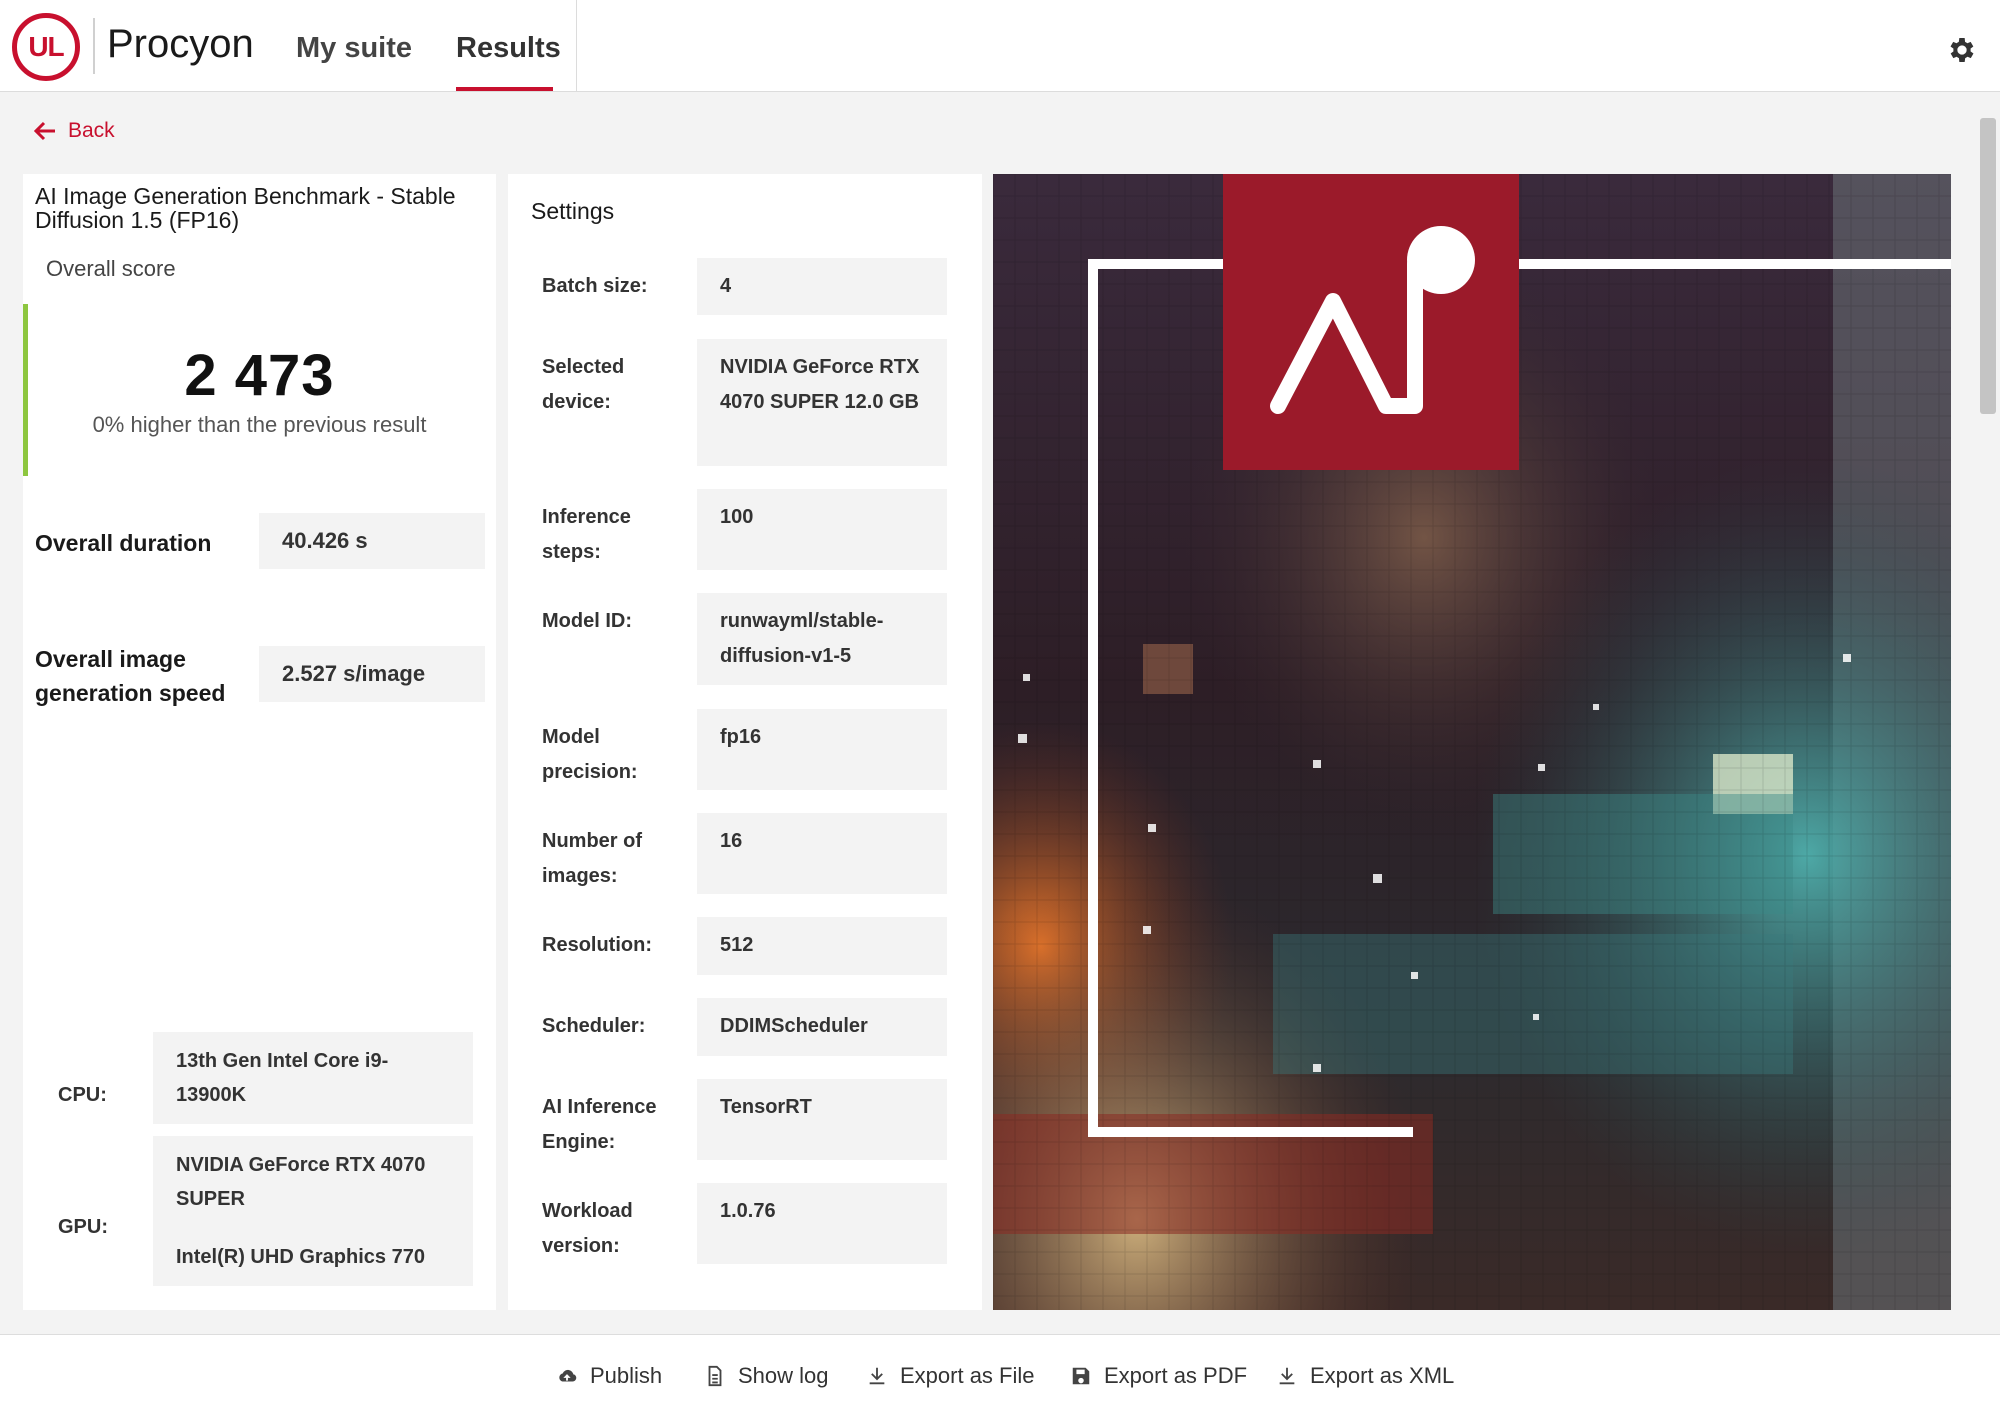 The image size is (2000, 1418). Describe the element at coordinates (586, 534) in the screenshot. I see `setting-label-inference-steps: Inference steps:` at that location.